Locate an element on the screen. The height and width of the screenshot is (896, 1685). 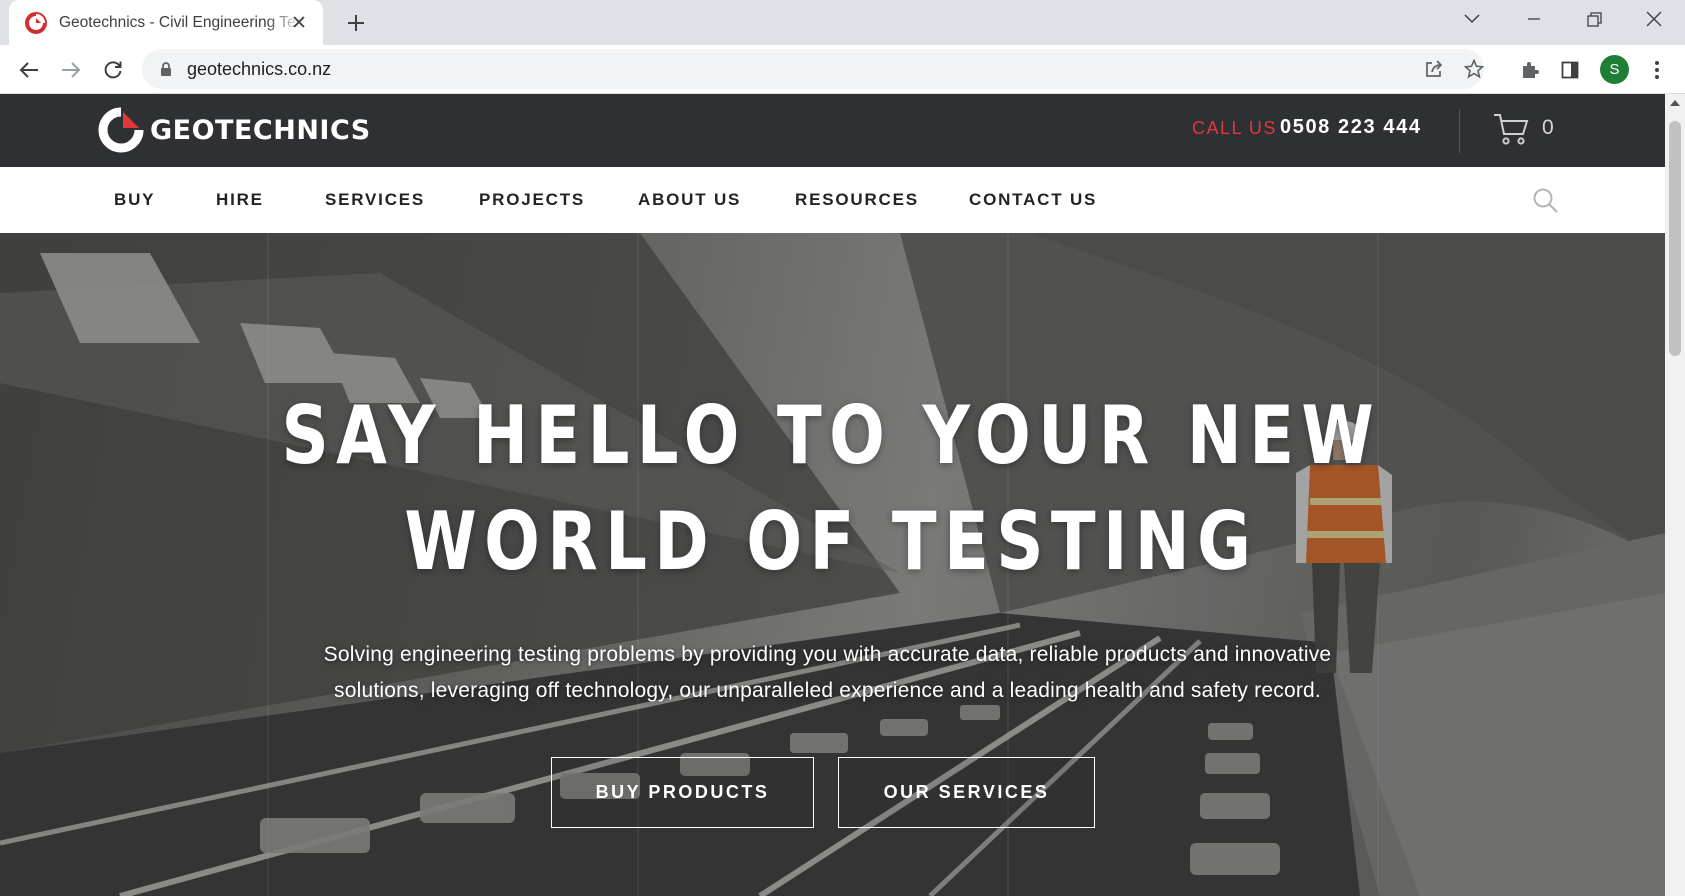
nav-item-projects: PROJECTS is located at coordinates (532, 200).